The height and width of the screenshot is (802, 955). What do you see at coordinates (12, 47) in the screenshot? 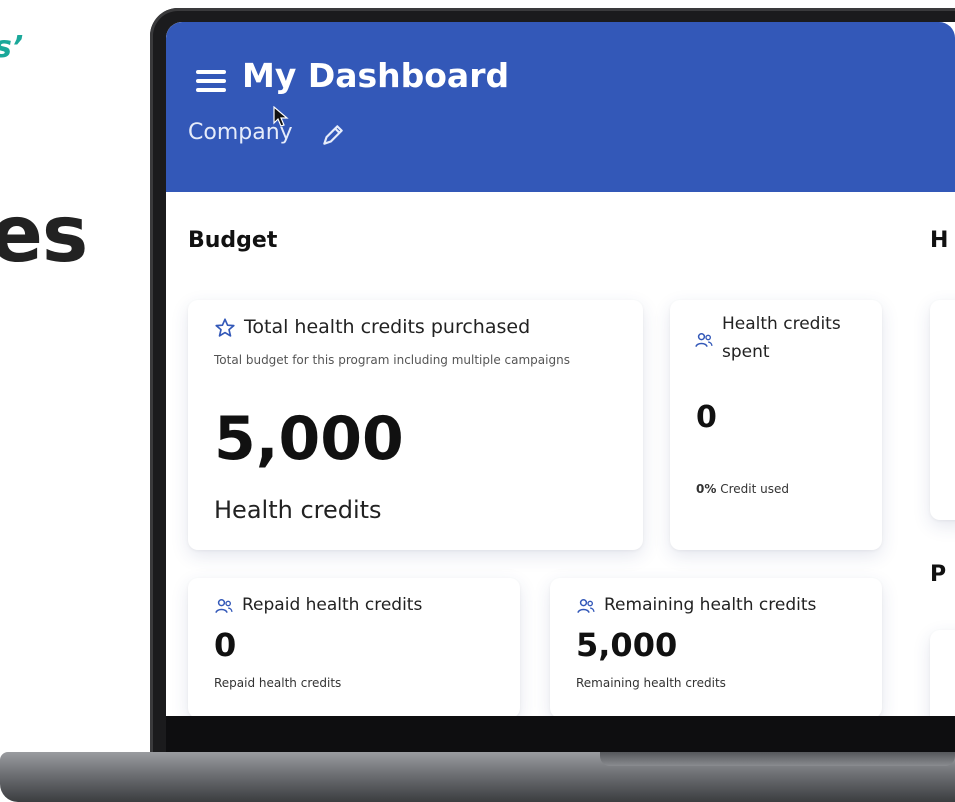
I see `marketing-fragment-top: s’` at bounding box center [12, 47].